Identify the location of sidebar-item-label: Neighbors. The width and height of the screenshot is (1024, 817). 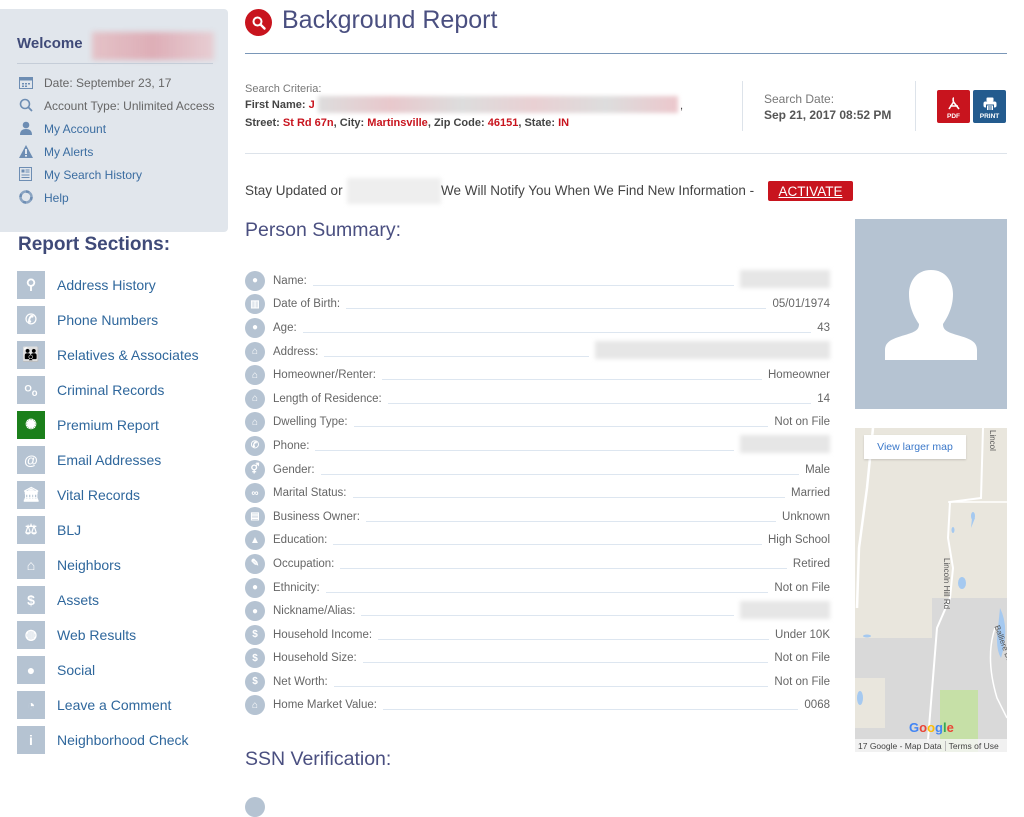
(89, 565).